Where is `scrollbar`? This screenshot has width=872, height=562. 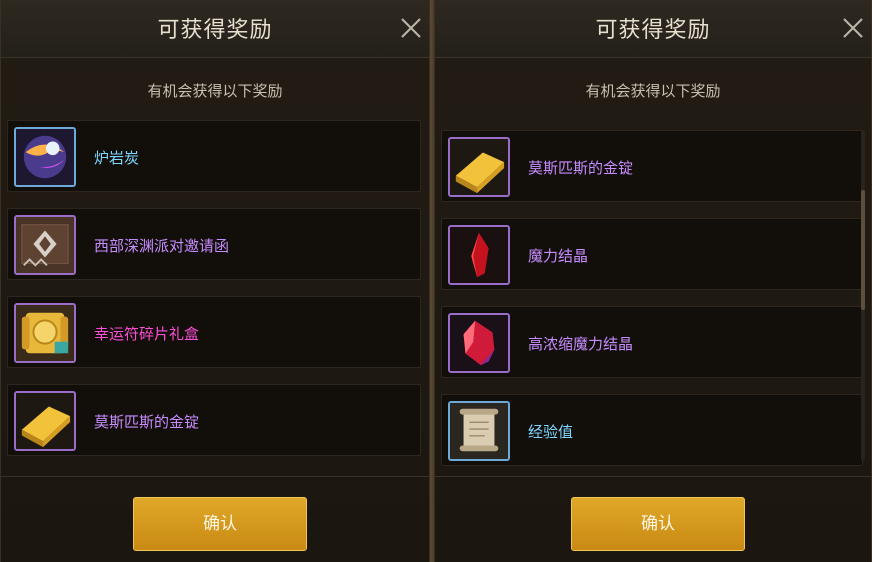
scrollbar is located at coordinates (863, 295).